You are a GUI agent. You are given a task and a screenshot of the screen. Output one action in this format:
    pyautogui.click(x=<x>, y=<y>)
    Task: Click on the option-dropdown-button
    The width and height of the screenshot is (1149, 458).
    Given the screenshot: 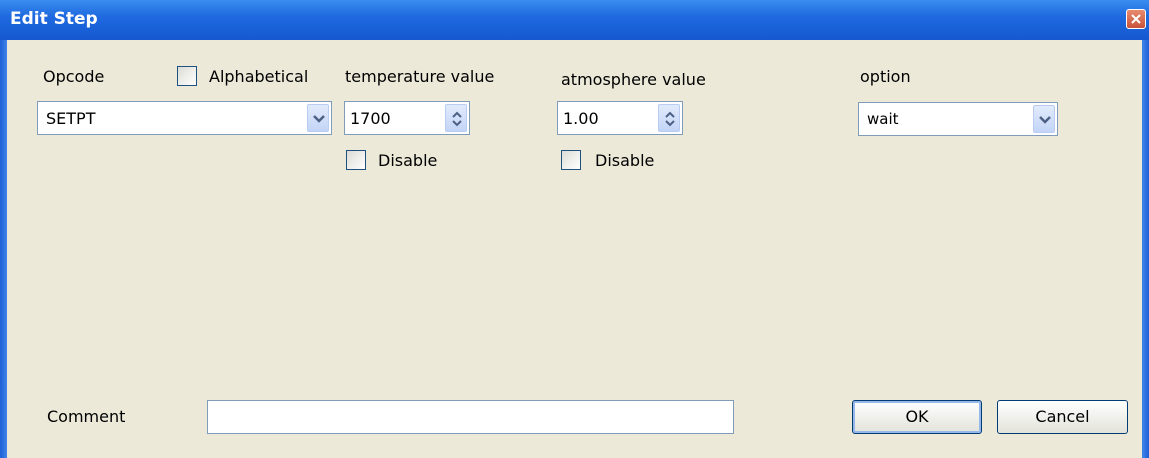 What is the action you would take?
    pyautogui.click(x=1044, y=119)
    